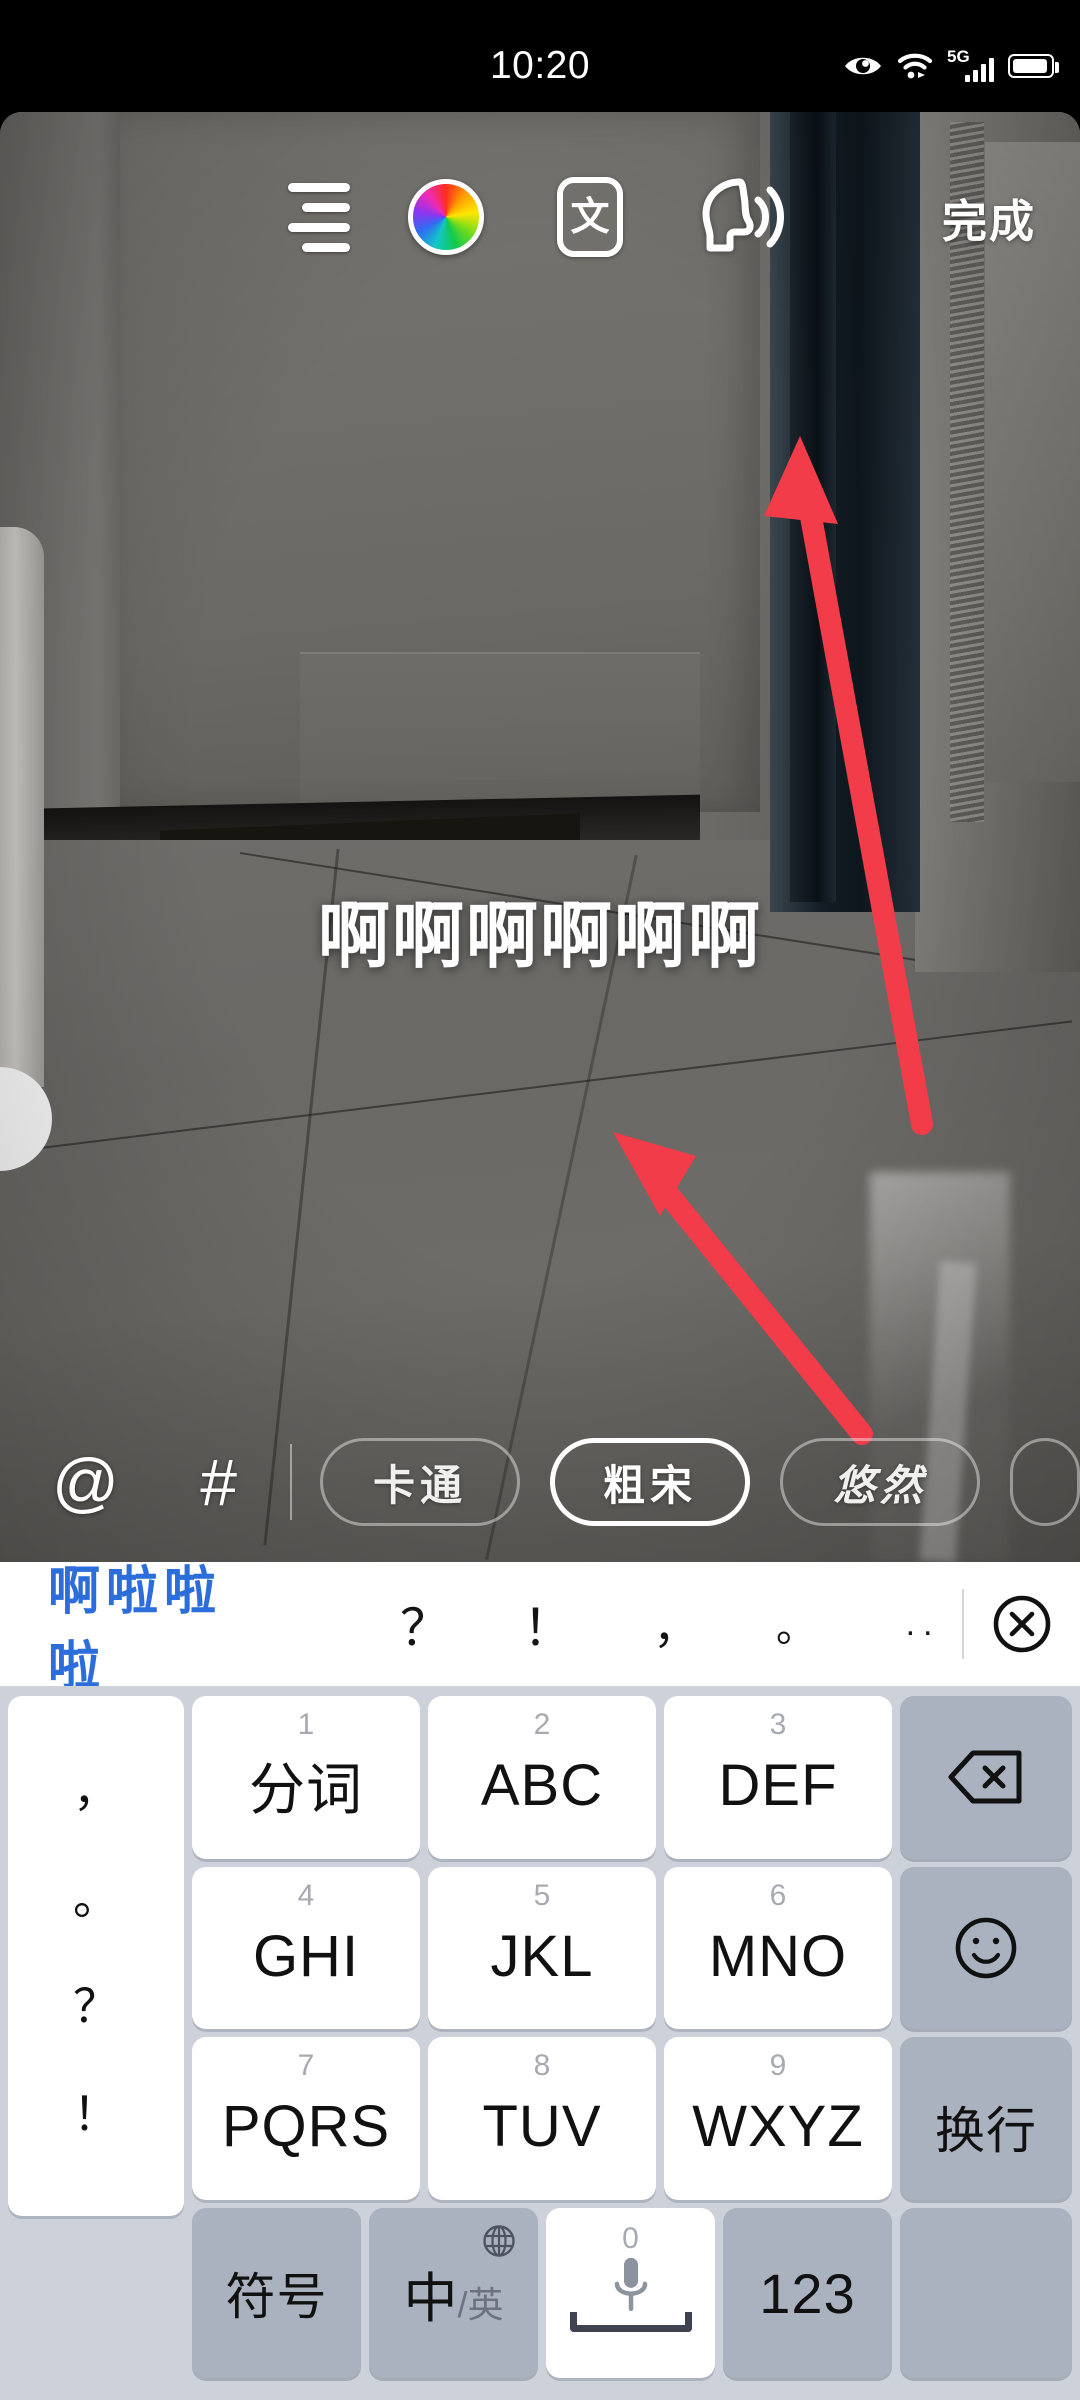 The image size is (1080, 2400). Describe the element at coordinates (96, 1956) in the screenshot. I see `punctuation-column-key: ， 。 ？ ！` at that location.